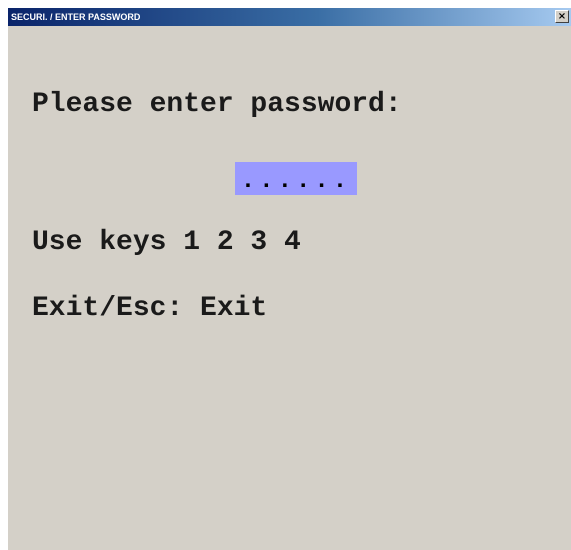 The height and width of the screenshot is (550, 571). I want to click on exit-hint: Exit/Esc: Exit, so click(150, 308).